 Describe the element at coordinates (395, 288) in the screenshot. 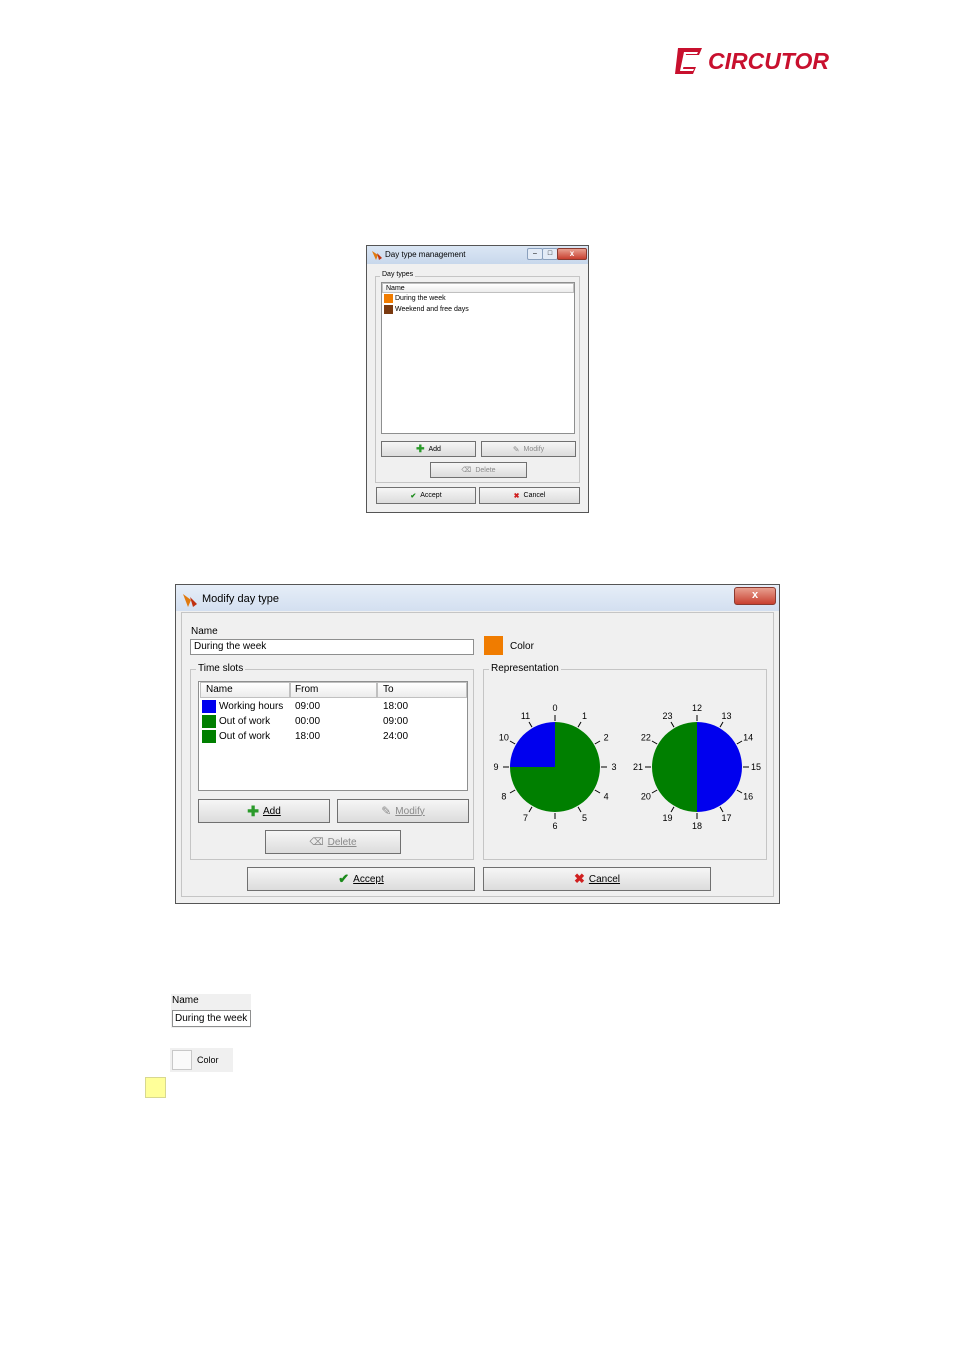

I see `name-column-header-label: Name` at that location.